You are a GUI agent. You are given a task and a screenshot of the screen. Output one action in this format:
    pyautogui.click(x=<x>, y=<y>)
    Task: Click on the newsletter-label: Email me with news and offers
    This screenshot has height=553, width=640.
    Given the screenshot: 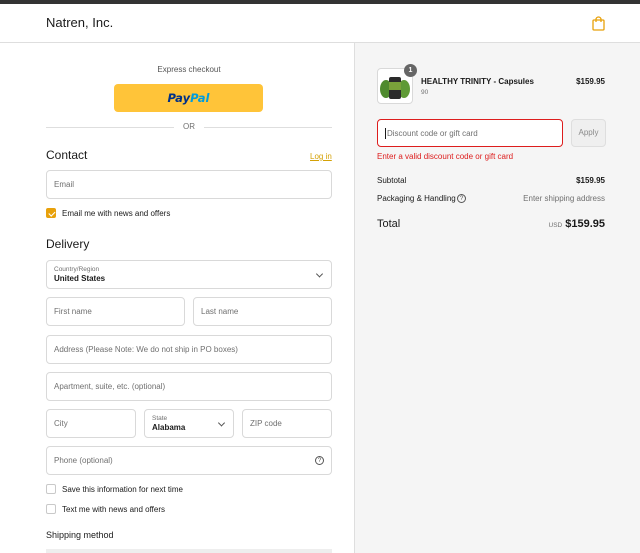 What is the action you would take?
    pyautogui.click(x=116, y=213)
    